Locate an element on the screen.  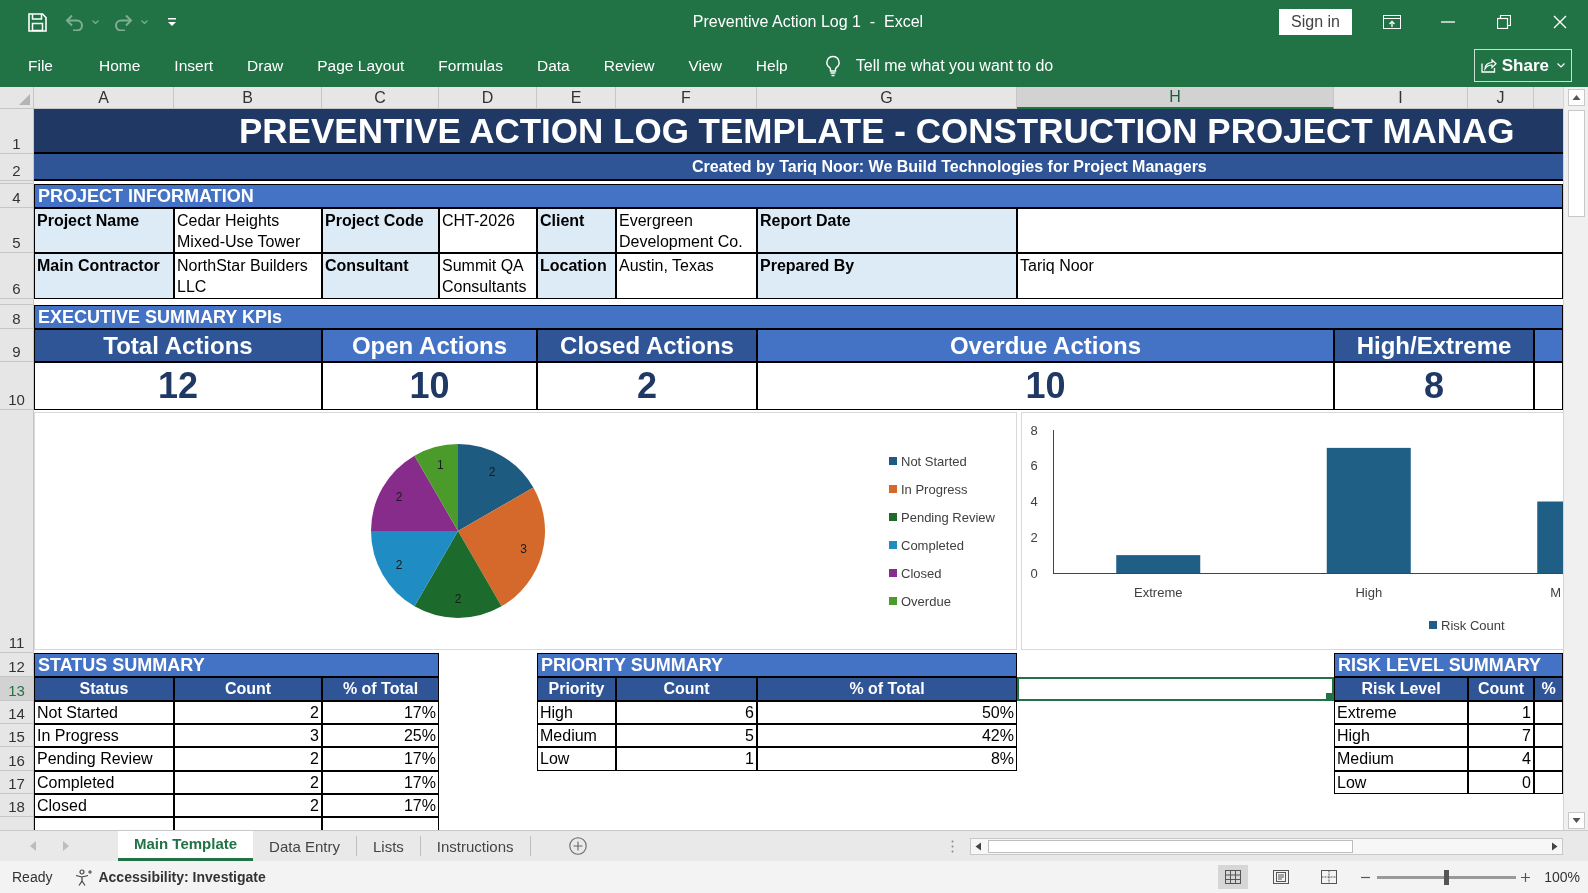
row-header: 6 is located at coordinates (17, 276).